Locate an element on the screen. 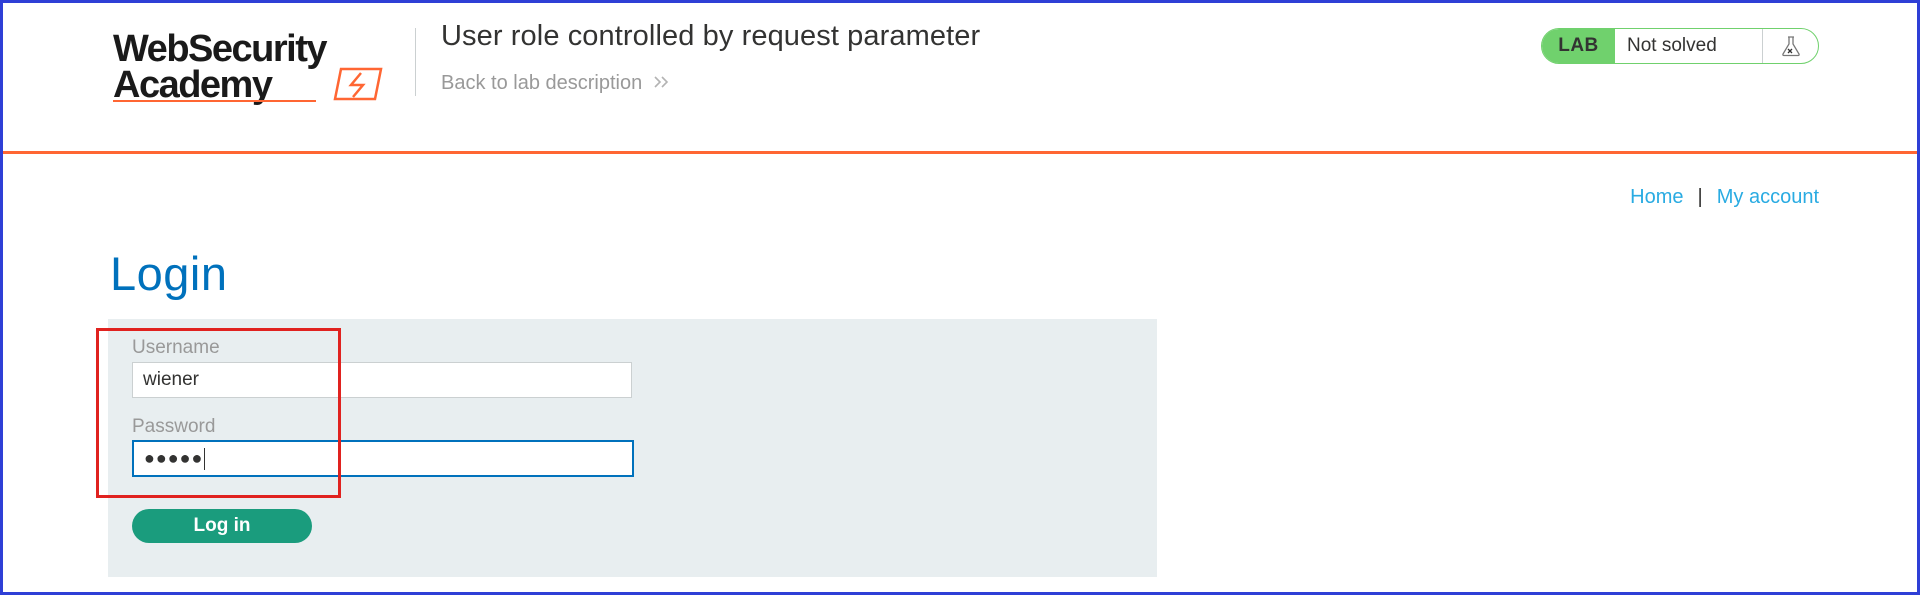  lab-status: Not solved is located at coordinates (1689, 46).